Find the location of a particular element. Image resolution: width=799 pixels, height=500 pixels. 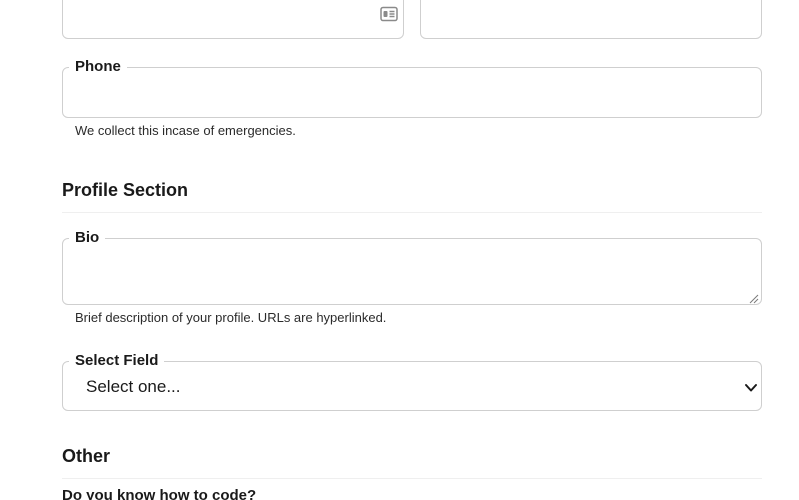

profile-divider is located at coordinates (412, 212).